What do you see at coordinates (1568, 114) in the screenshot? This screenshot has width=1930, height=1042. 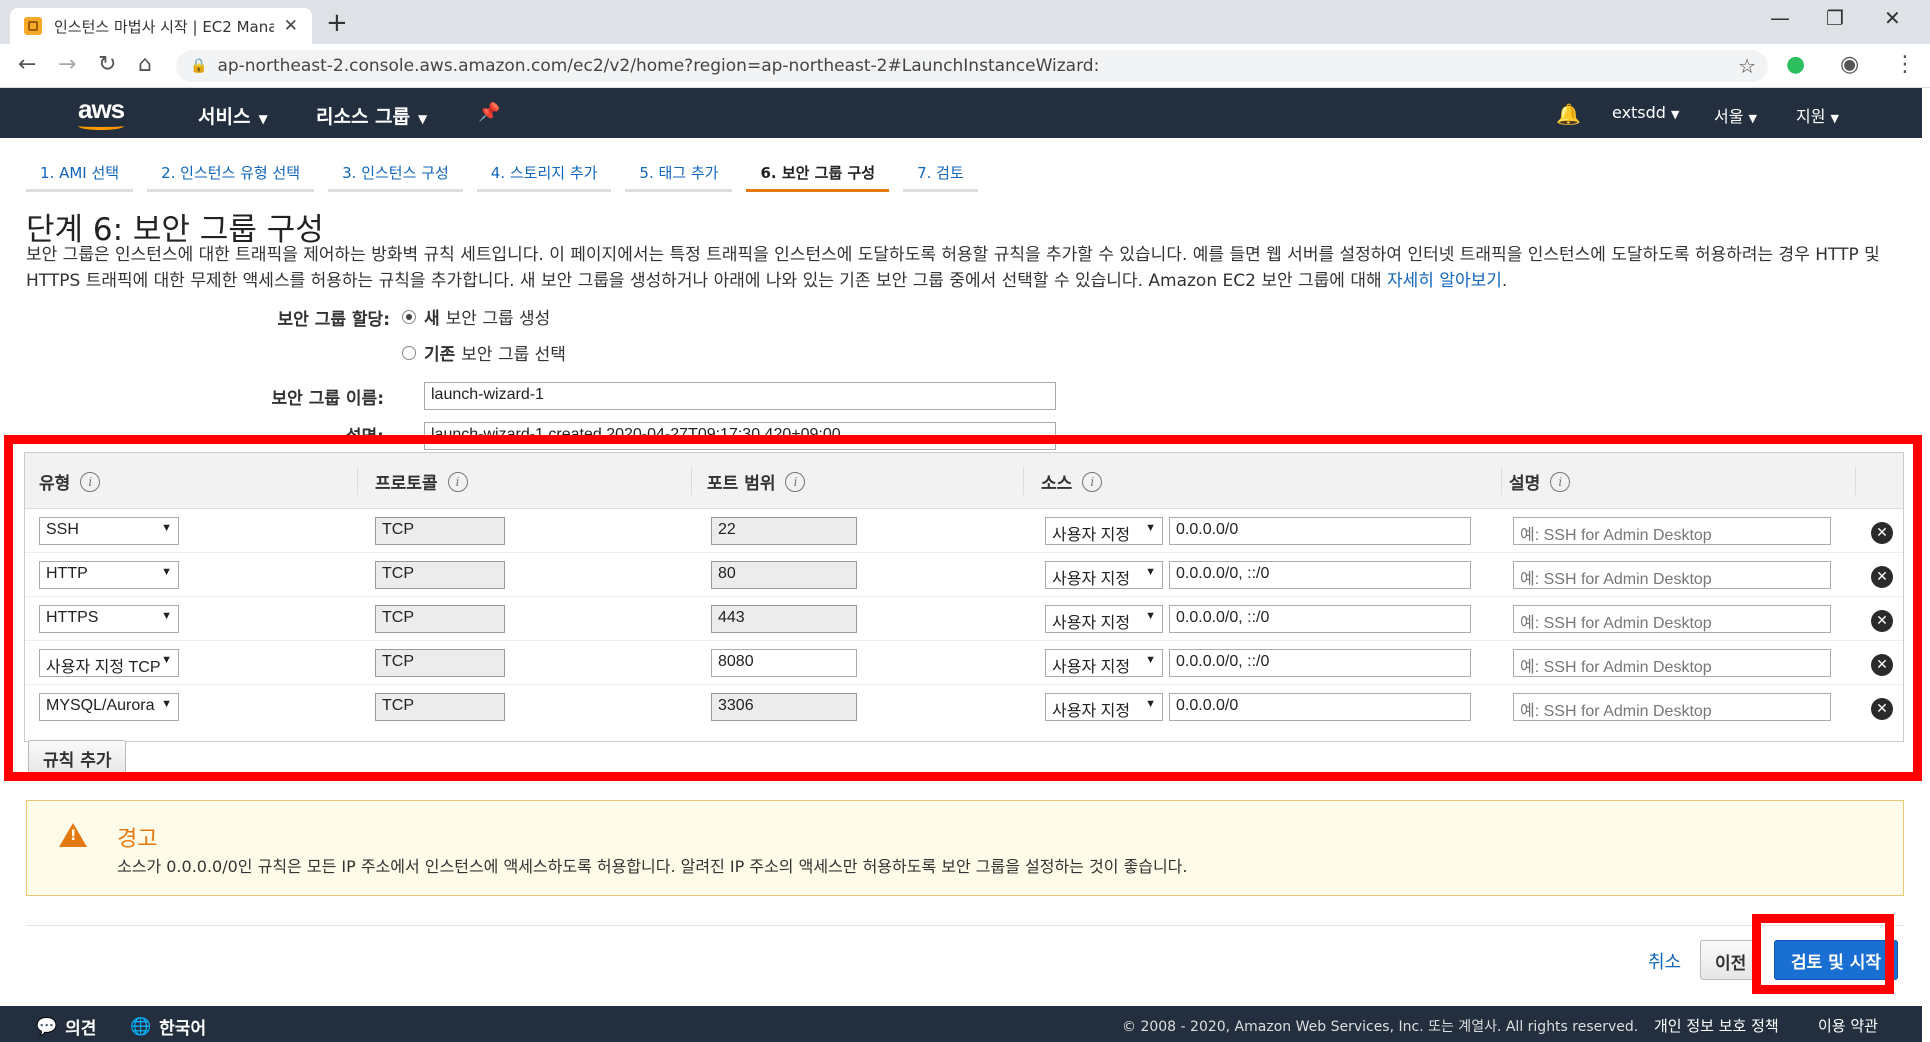 I see `notification-bell-icon: 🔔` at bounding box center [1568, 114].